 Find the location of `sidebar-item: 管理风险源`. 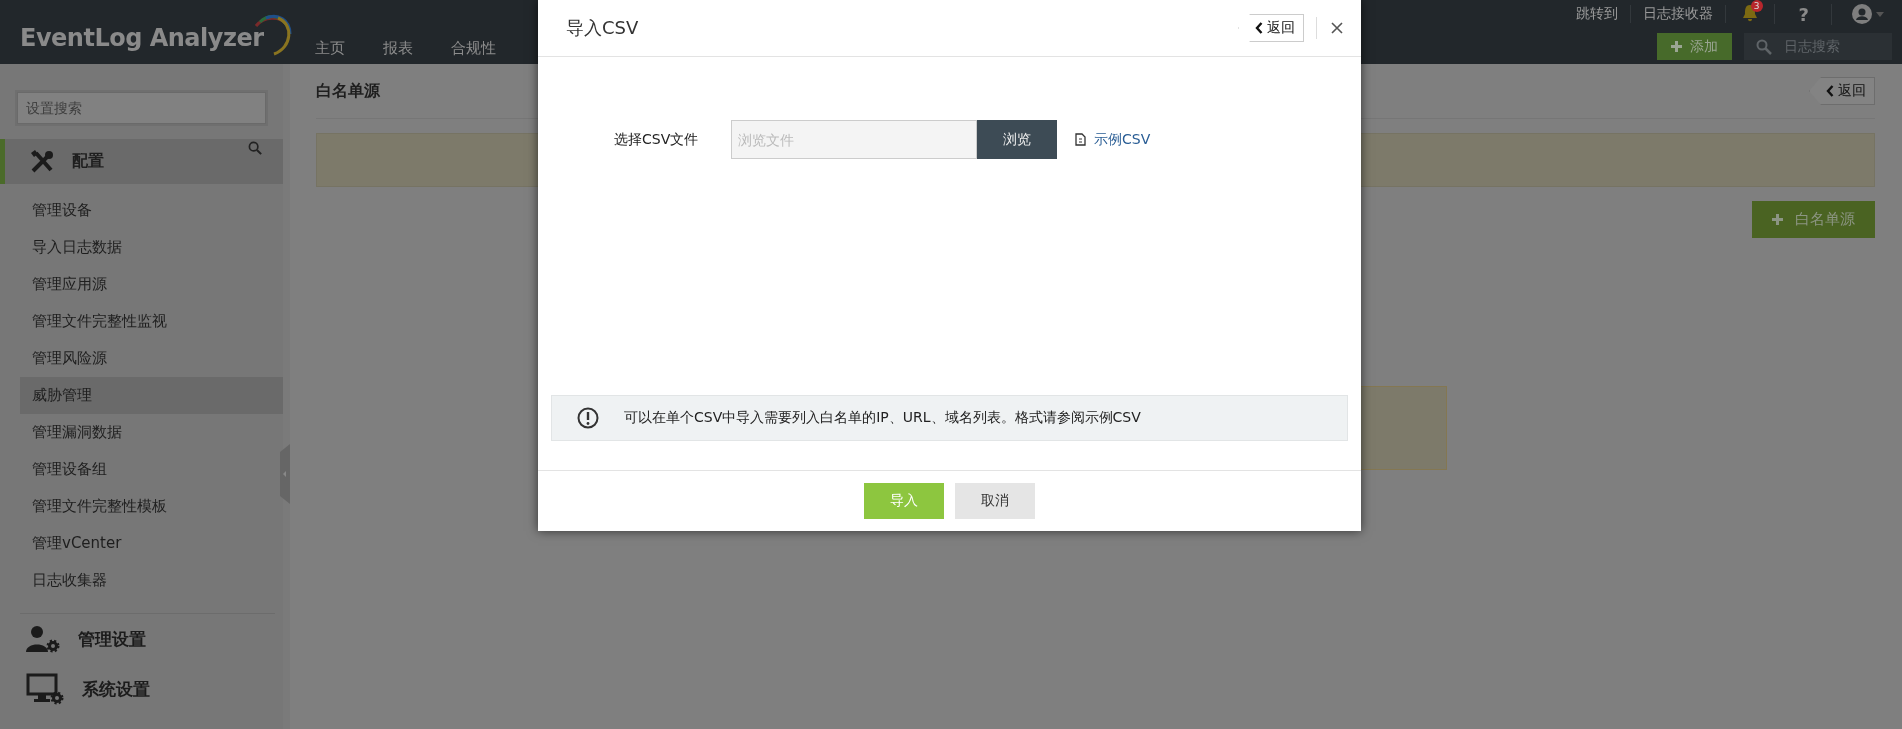

sidebar-item: 管理风险源 is located at coordinates (141, 358).